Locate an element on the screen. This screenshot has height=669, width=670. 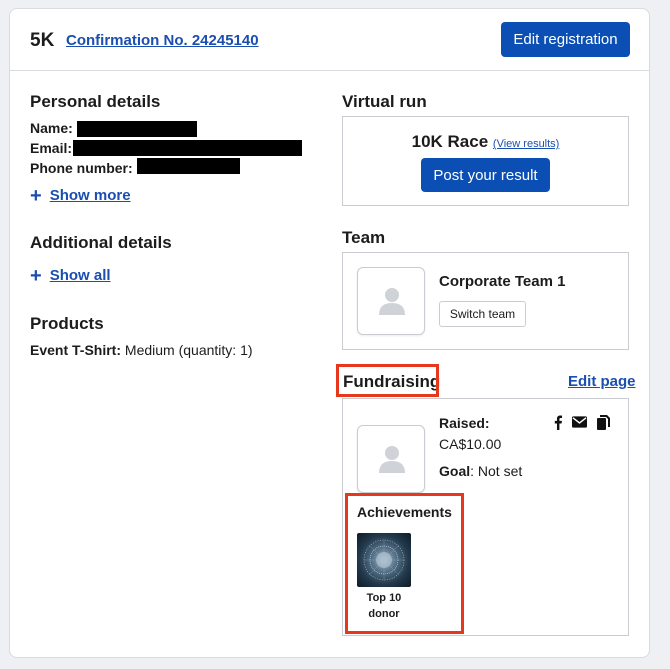
badge-caption-line2: donor is located at coordinates (384, 614).